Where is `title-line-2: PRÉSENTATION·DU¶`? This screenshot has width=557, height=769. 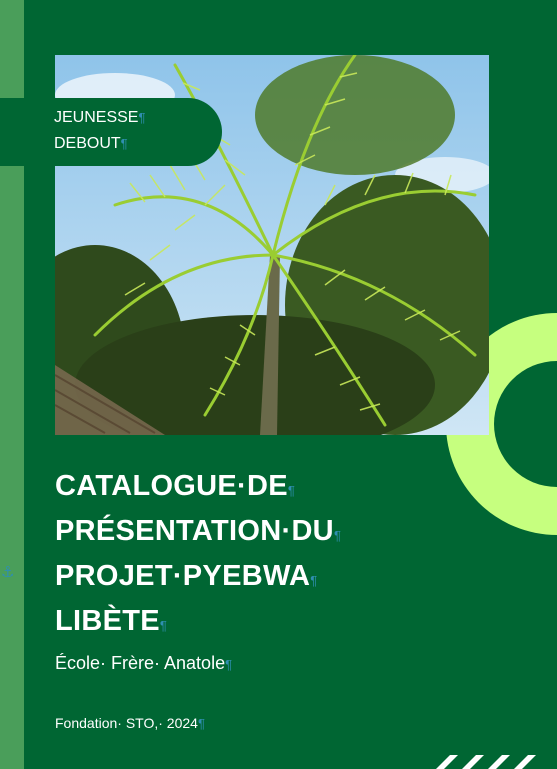 title-line-2: PRÉSENTATION·DU¶ is located at coordinates (198, 531).